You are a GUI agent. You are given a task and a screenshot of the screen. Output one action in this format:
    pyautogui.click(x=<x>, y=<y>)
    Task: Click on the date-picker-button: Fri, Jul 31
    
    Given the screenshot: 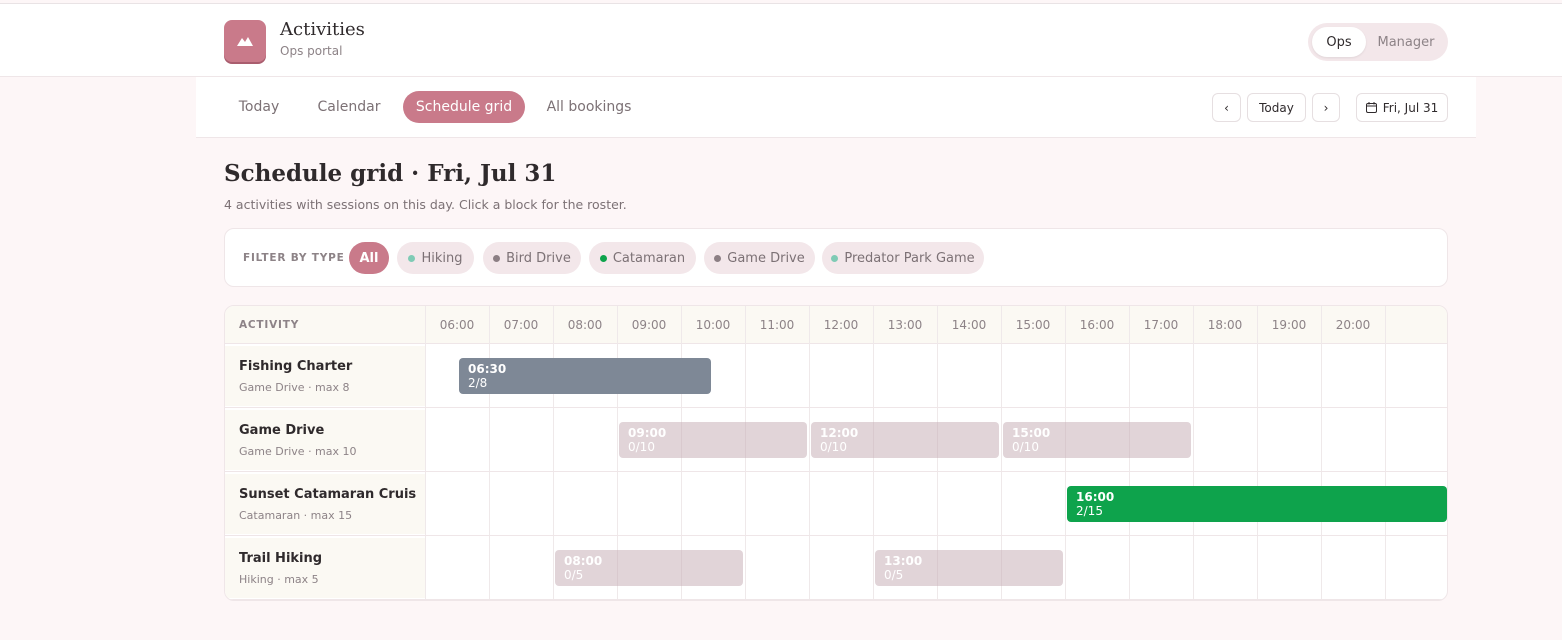 What is the action you would take?
    pyautogui.click(x=1402, y=107)
    